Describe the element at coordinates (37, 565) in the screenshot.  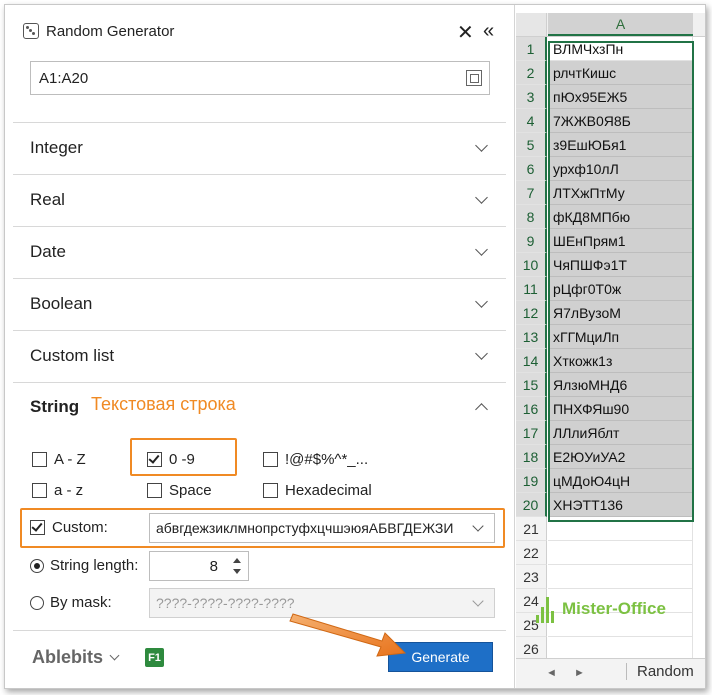
I see `radio-string-length-dot` at that location.